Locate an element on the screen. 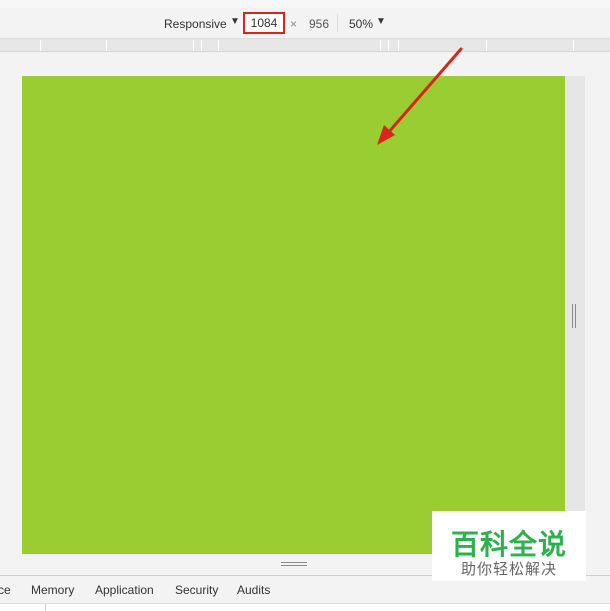 Image resolution: width=610 pixels, height=611 pixels. watermark-title: 百科全说 is located at coordinates (508, 544).